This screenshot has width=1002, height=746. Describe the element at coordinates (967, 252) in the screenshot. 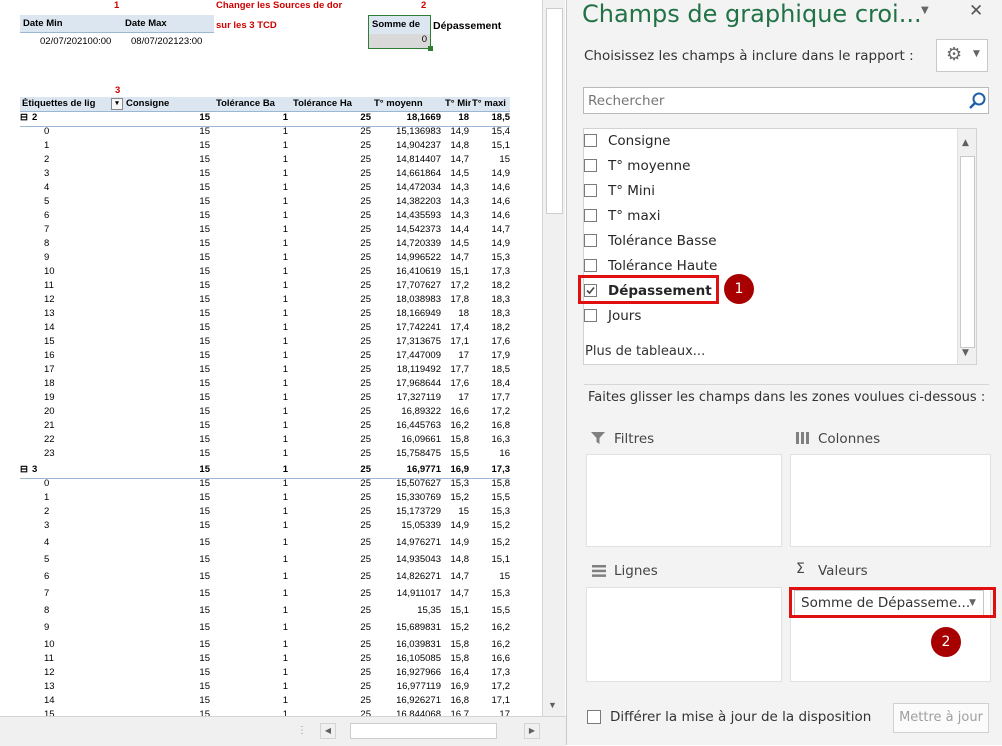

I see `field-list-scroll-thumb` at that location.